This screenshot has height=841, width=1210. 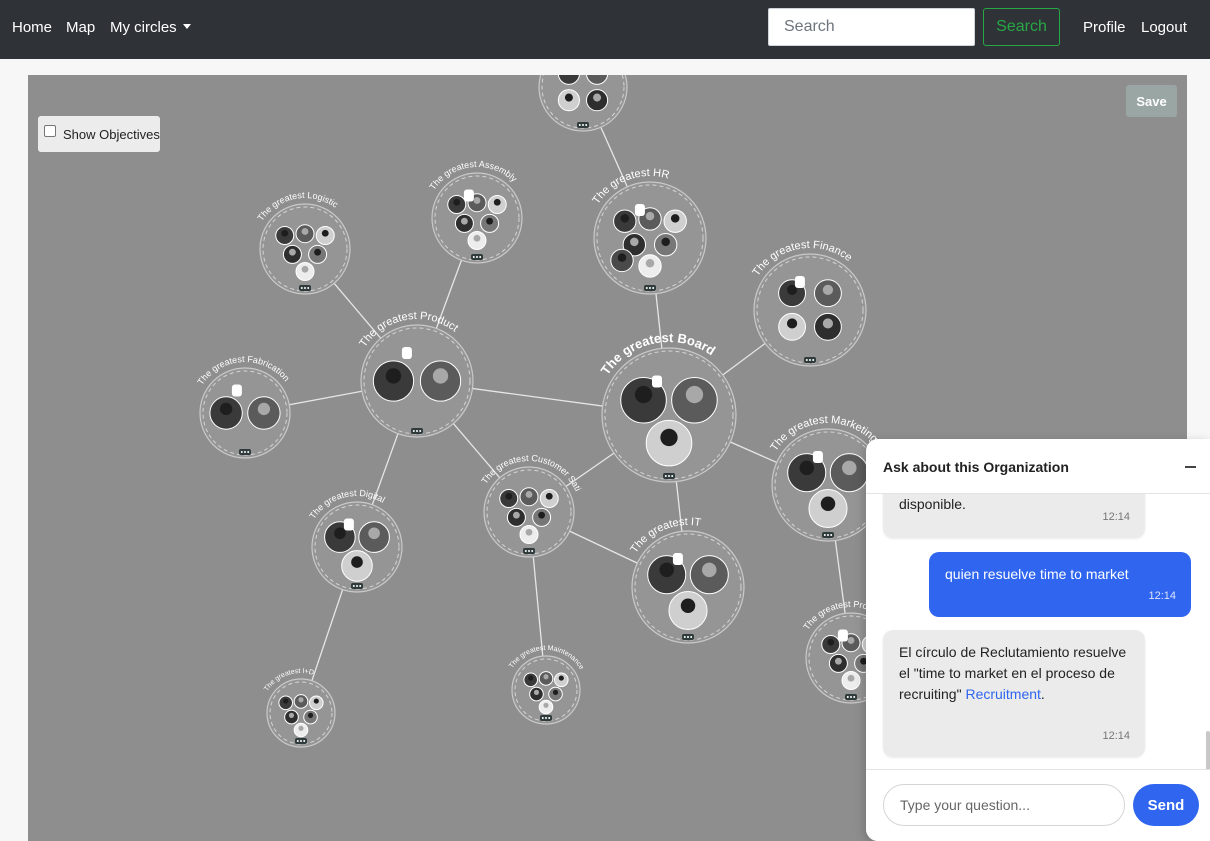 What do you see at coordinates (1037, 574) in the screenshot?
I see `message-text: quien resuelve time to market` at bounding box center [1037, 574].